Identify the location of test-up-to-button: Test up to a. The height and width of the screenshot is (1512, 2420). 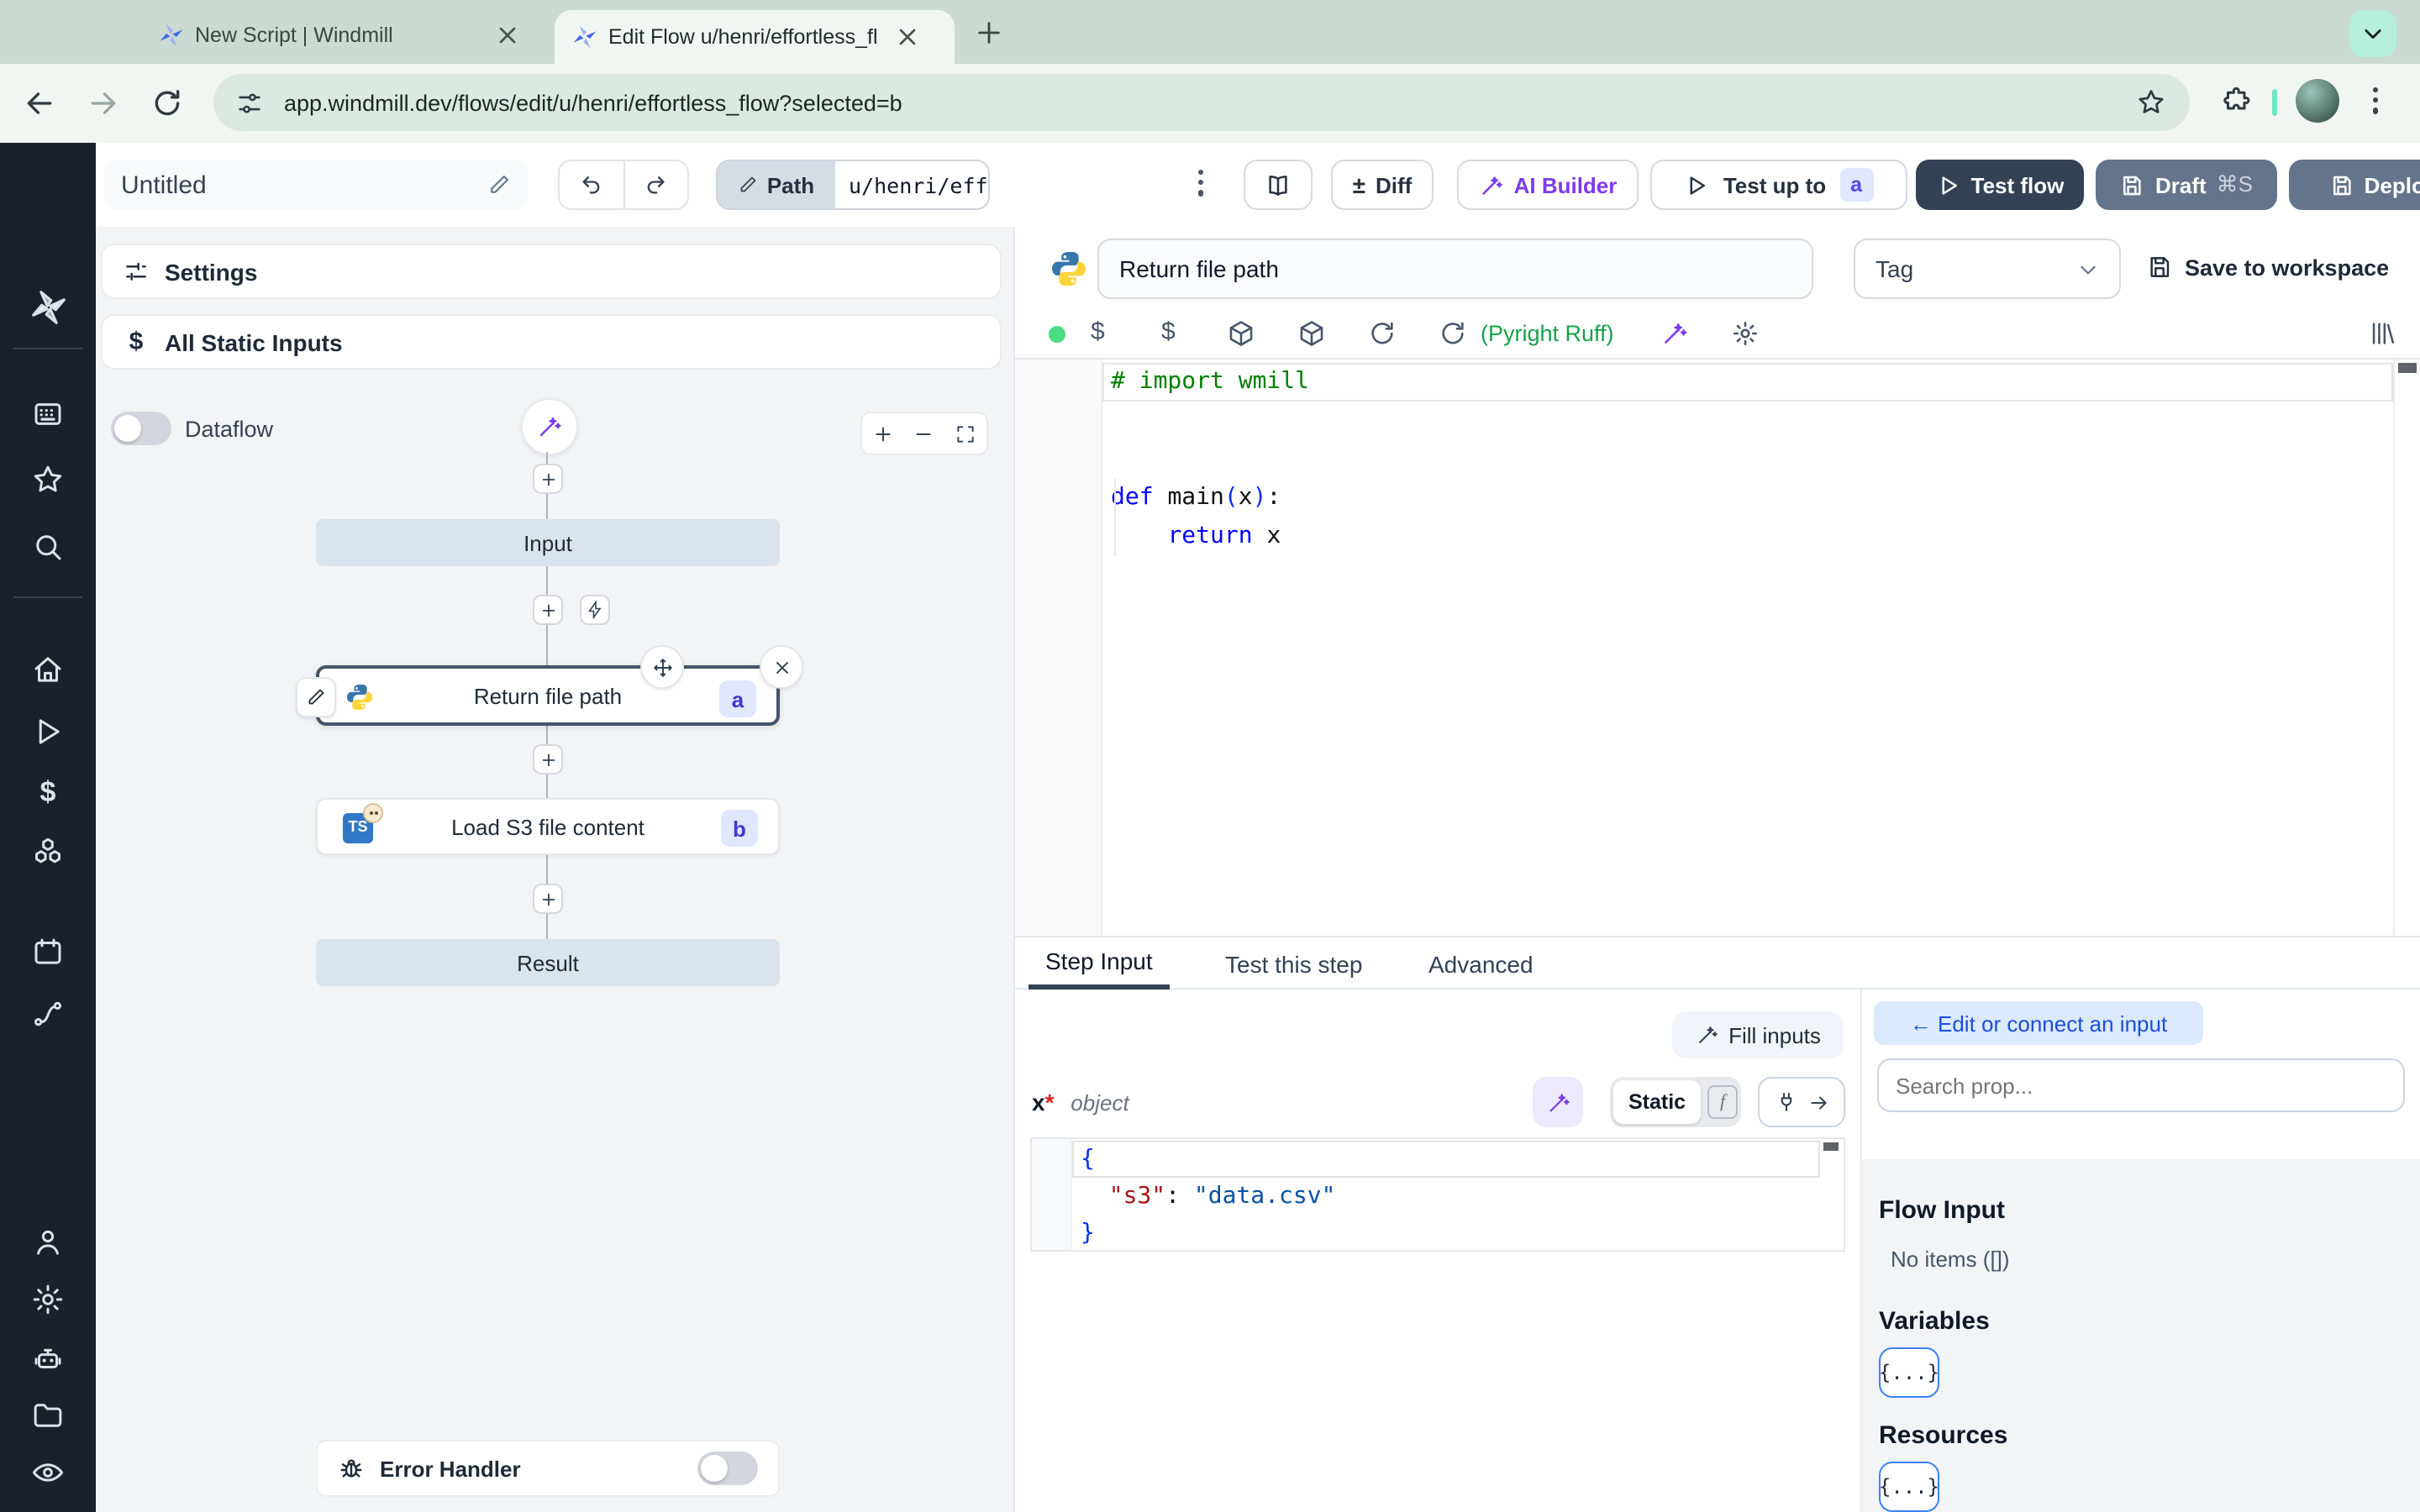
(1779, 185).